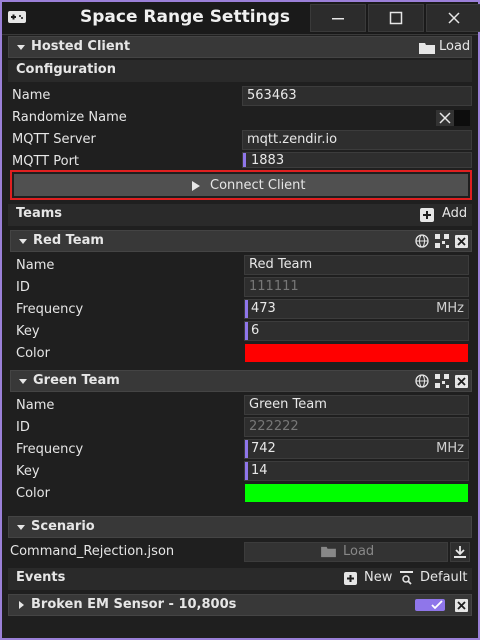 The width and height of the screenshot is (480, 640). Describe the element at coordinates (444, 577) in the screenshot. I see `default-events-label: Default` at that location.